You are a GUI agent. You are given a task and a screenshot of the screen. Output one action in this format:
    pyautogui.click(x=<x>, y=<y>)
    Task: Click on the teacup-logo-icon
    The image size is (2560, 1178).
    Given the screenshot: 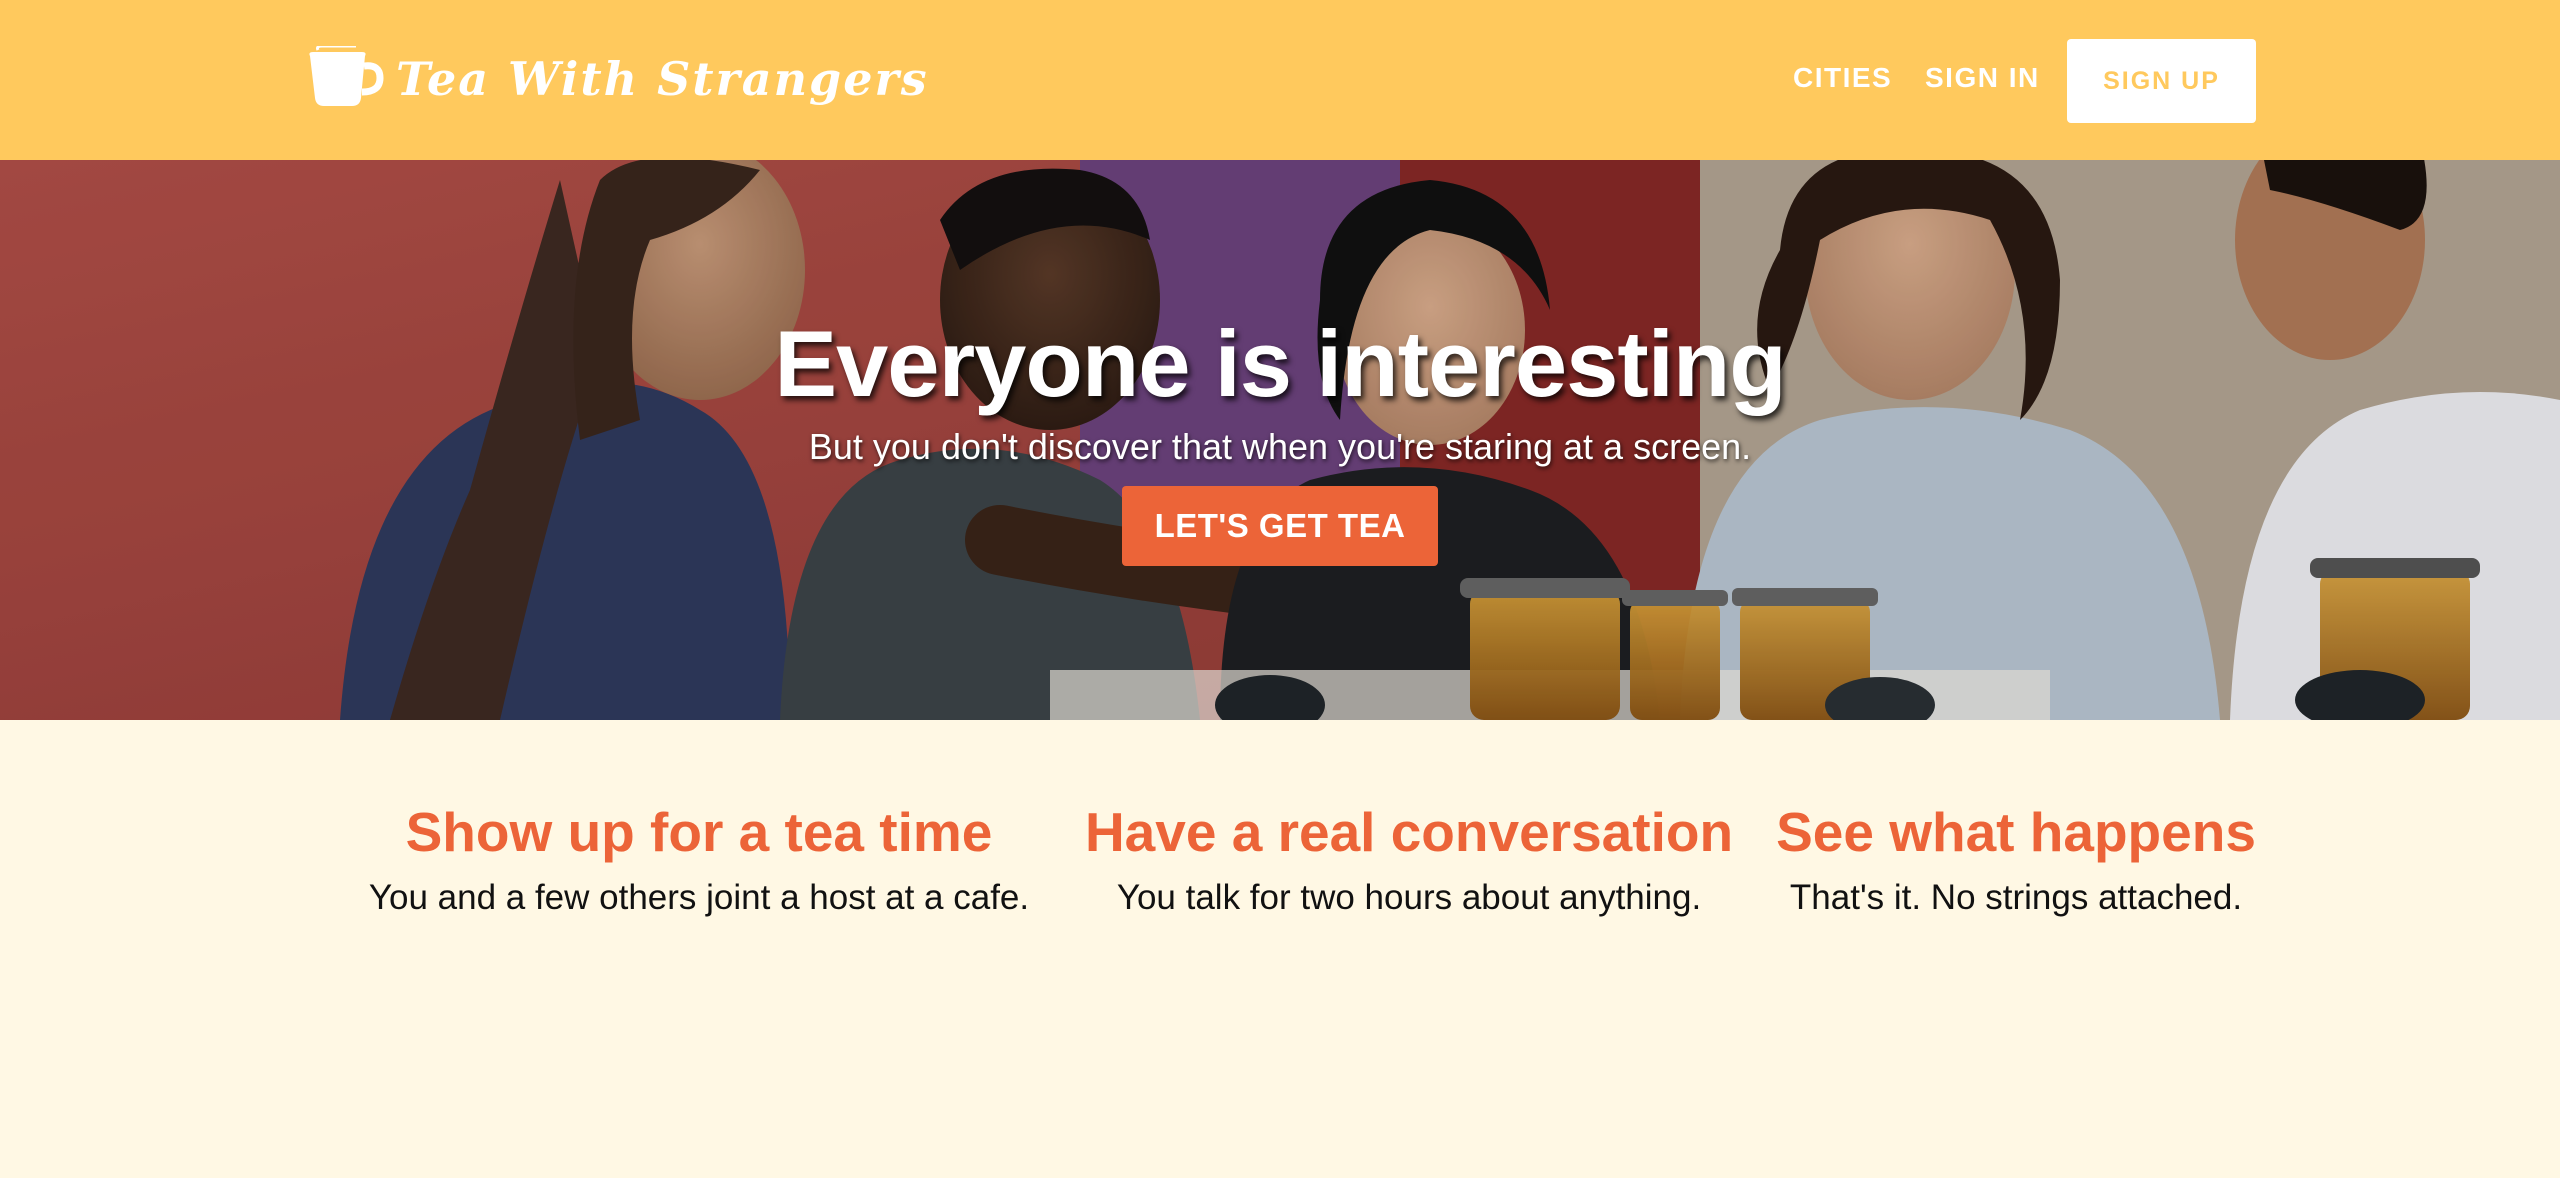 What is the action you would take?
    pyautogui.click(x=346, y=76)
    